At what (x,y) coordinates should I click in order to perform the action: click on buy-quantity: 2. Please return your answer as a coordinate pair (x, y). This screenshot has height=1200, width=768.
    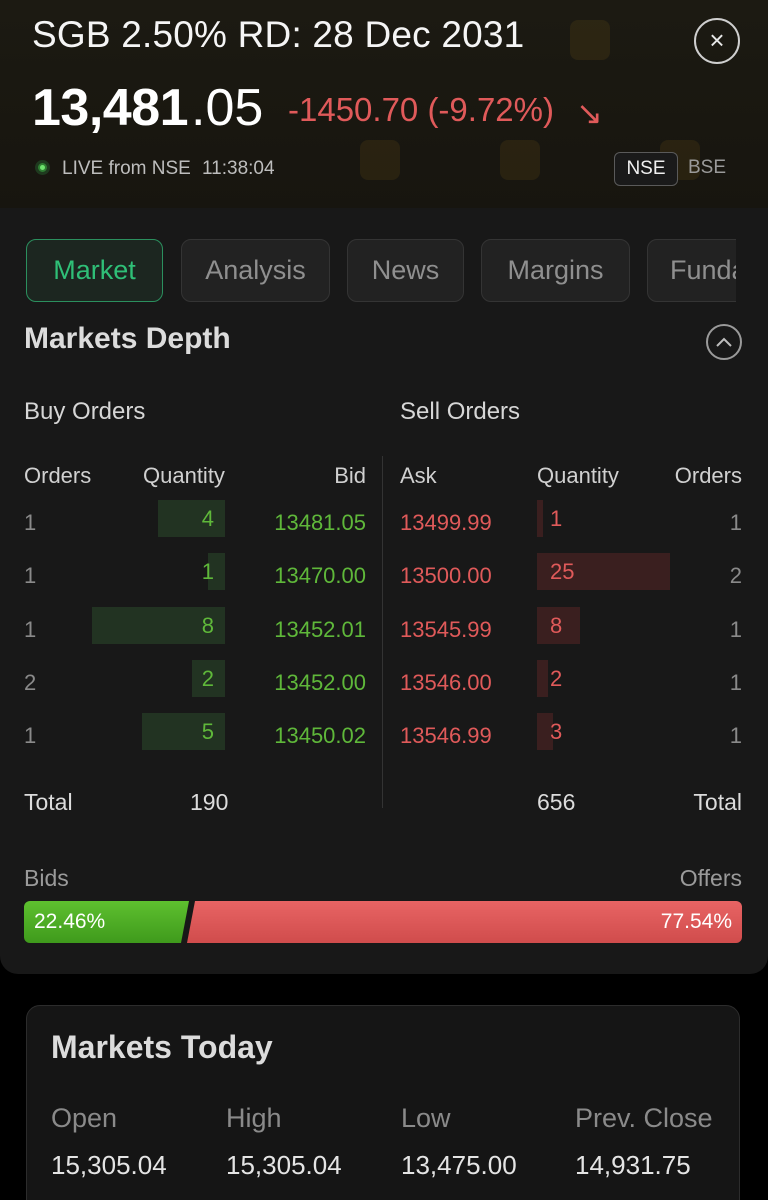
    Looking at the image, I should click on (207, 678).